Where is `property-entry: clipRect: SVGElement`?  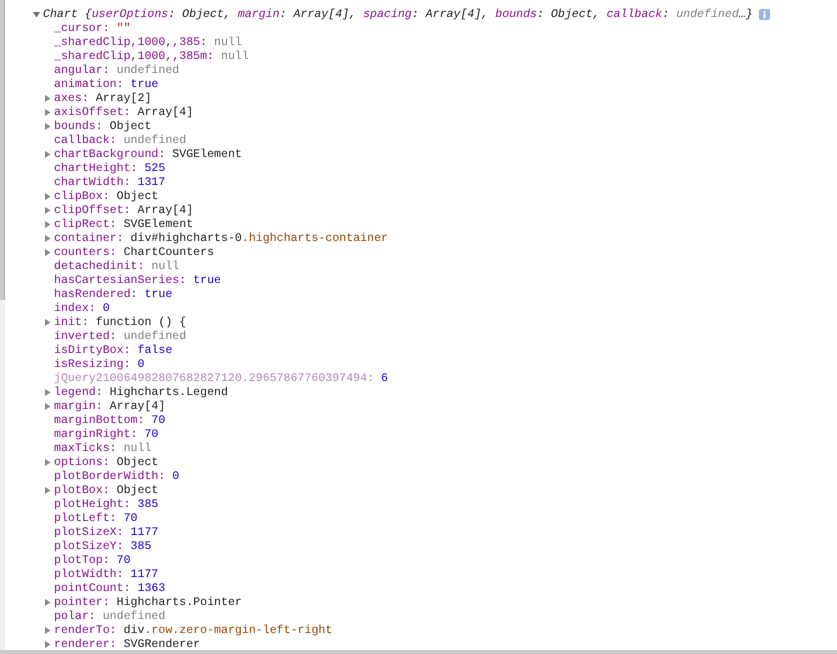 property-entry: clipRect: SVGElement is located at coordinates (124, 224).